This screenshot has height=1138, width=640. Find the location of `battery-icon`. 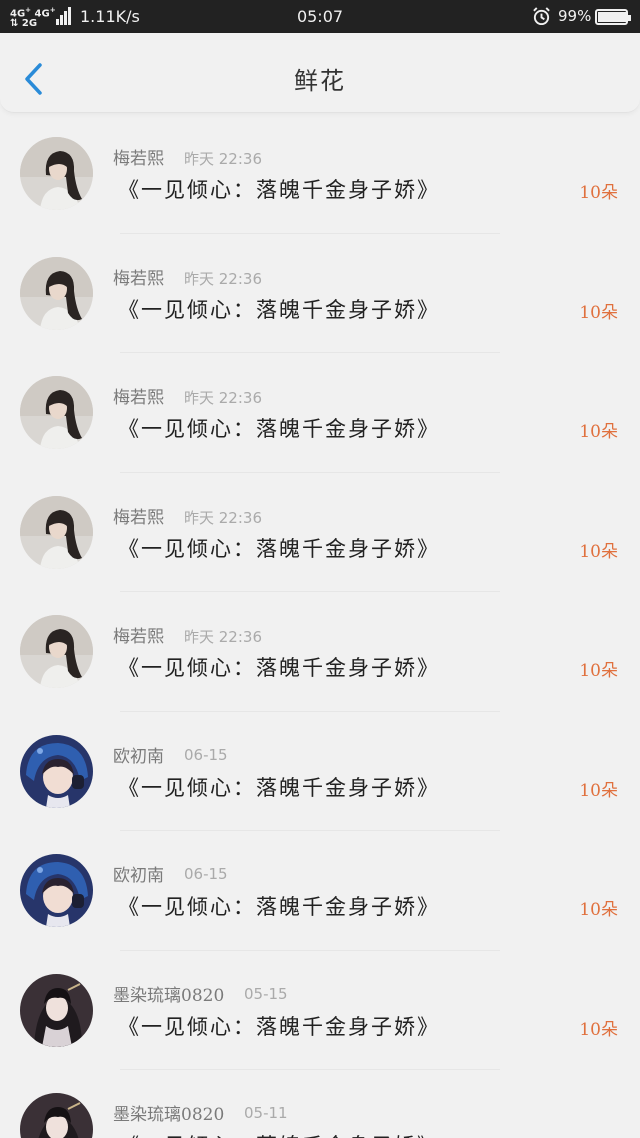

battery-icon is located at coordinates (613, 17).